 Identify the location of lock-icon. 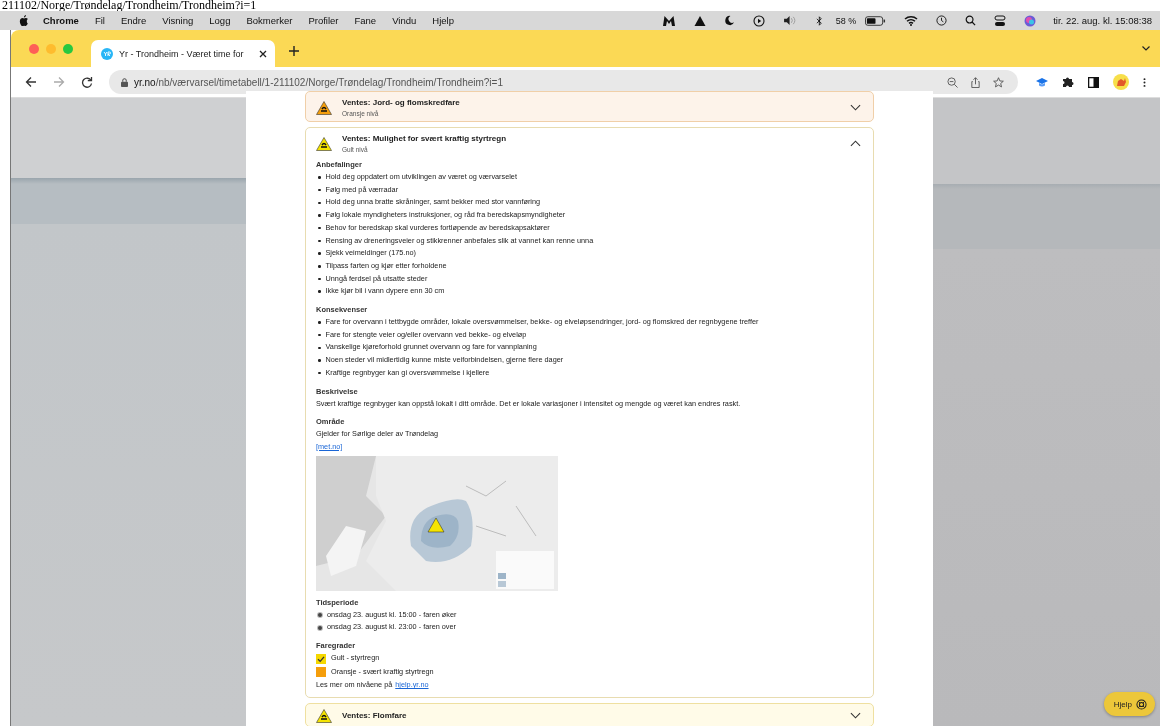
(124, 82).